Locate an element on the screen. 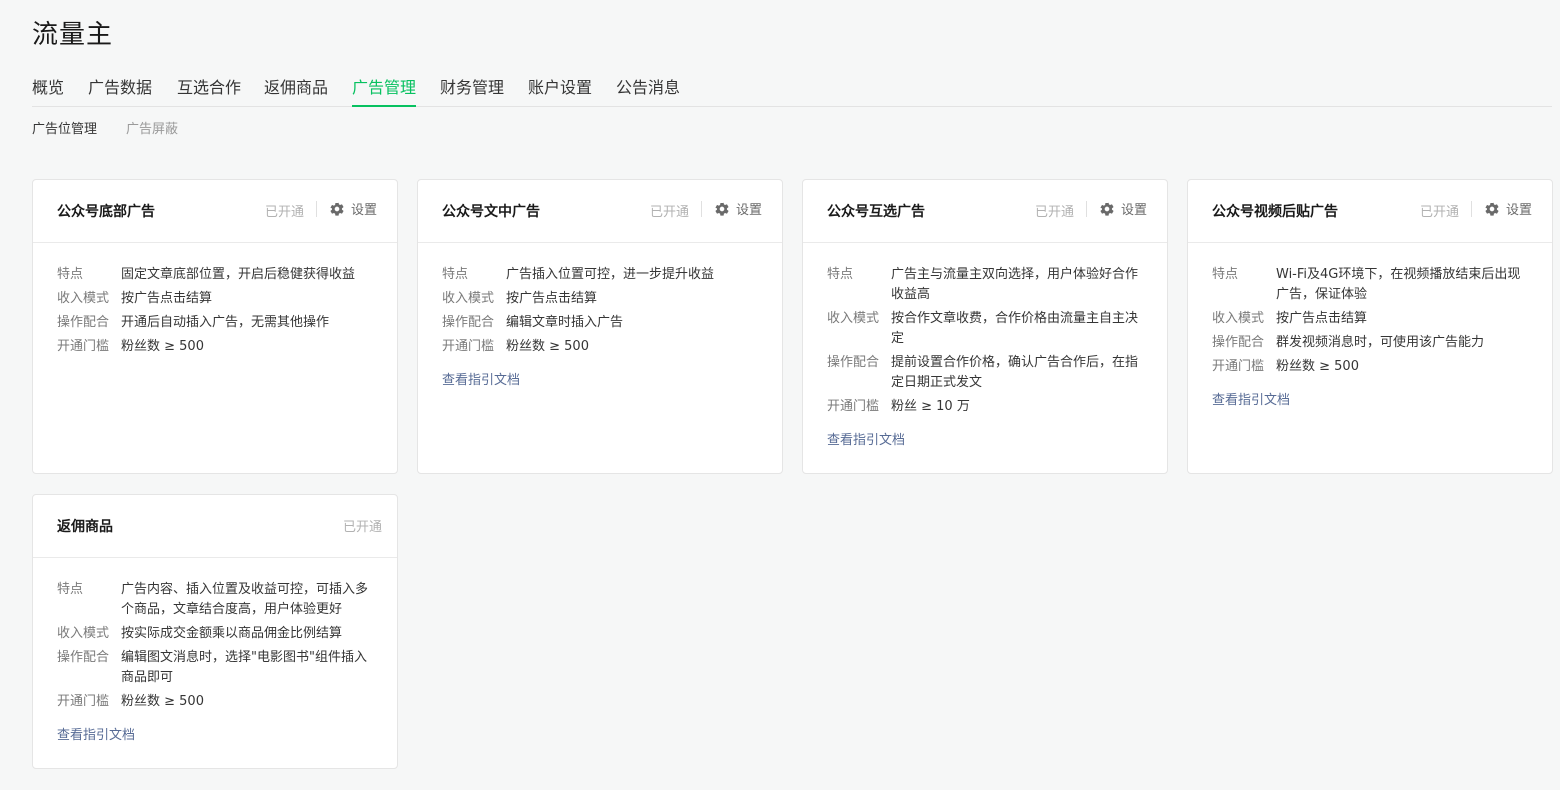 This screenshot has width=1560, height=790. operation-row: 操作配合 提前设置合作价格，确认广告合作后，在指定日期正式发文 is located at coordinates (985, 373).